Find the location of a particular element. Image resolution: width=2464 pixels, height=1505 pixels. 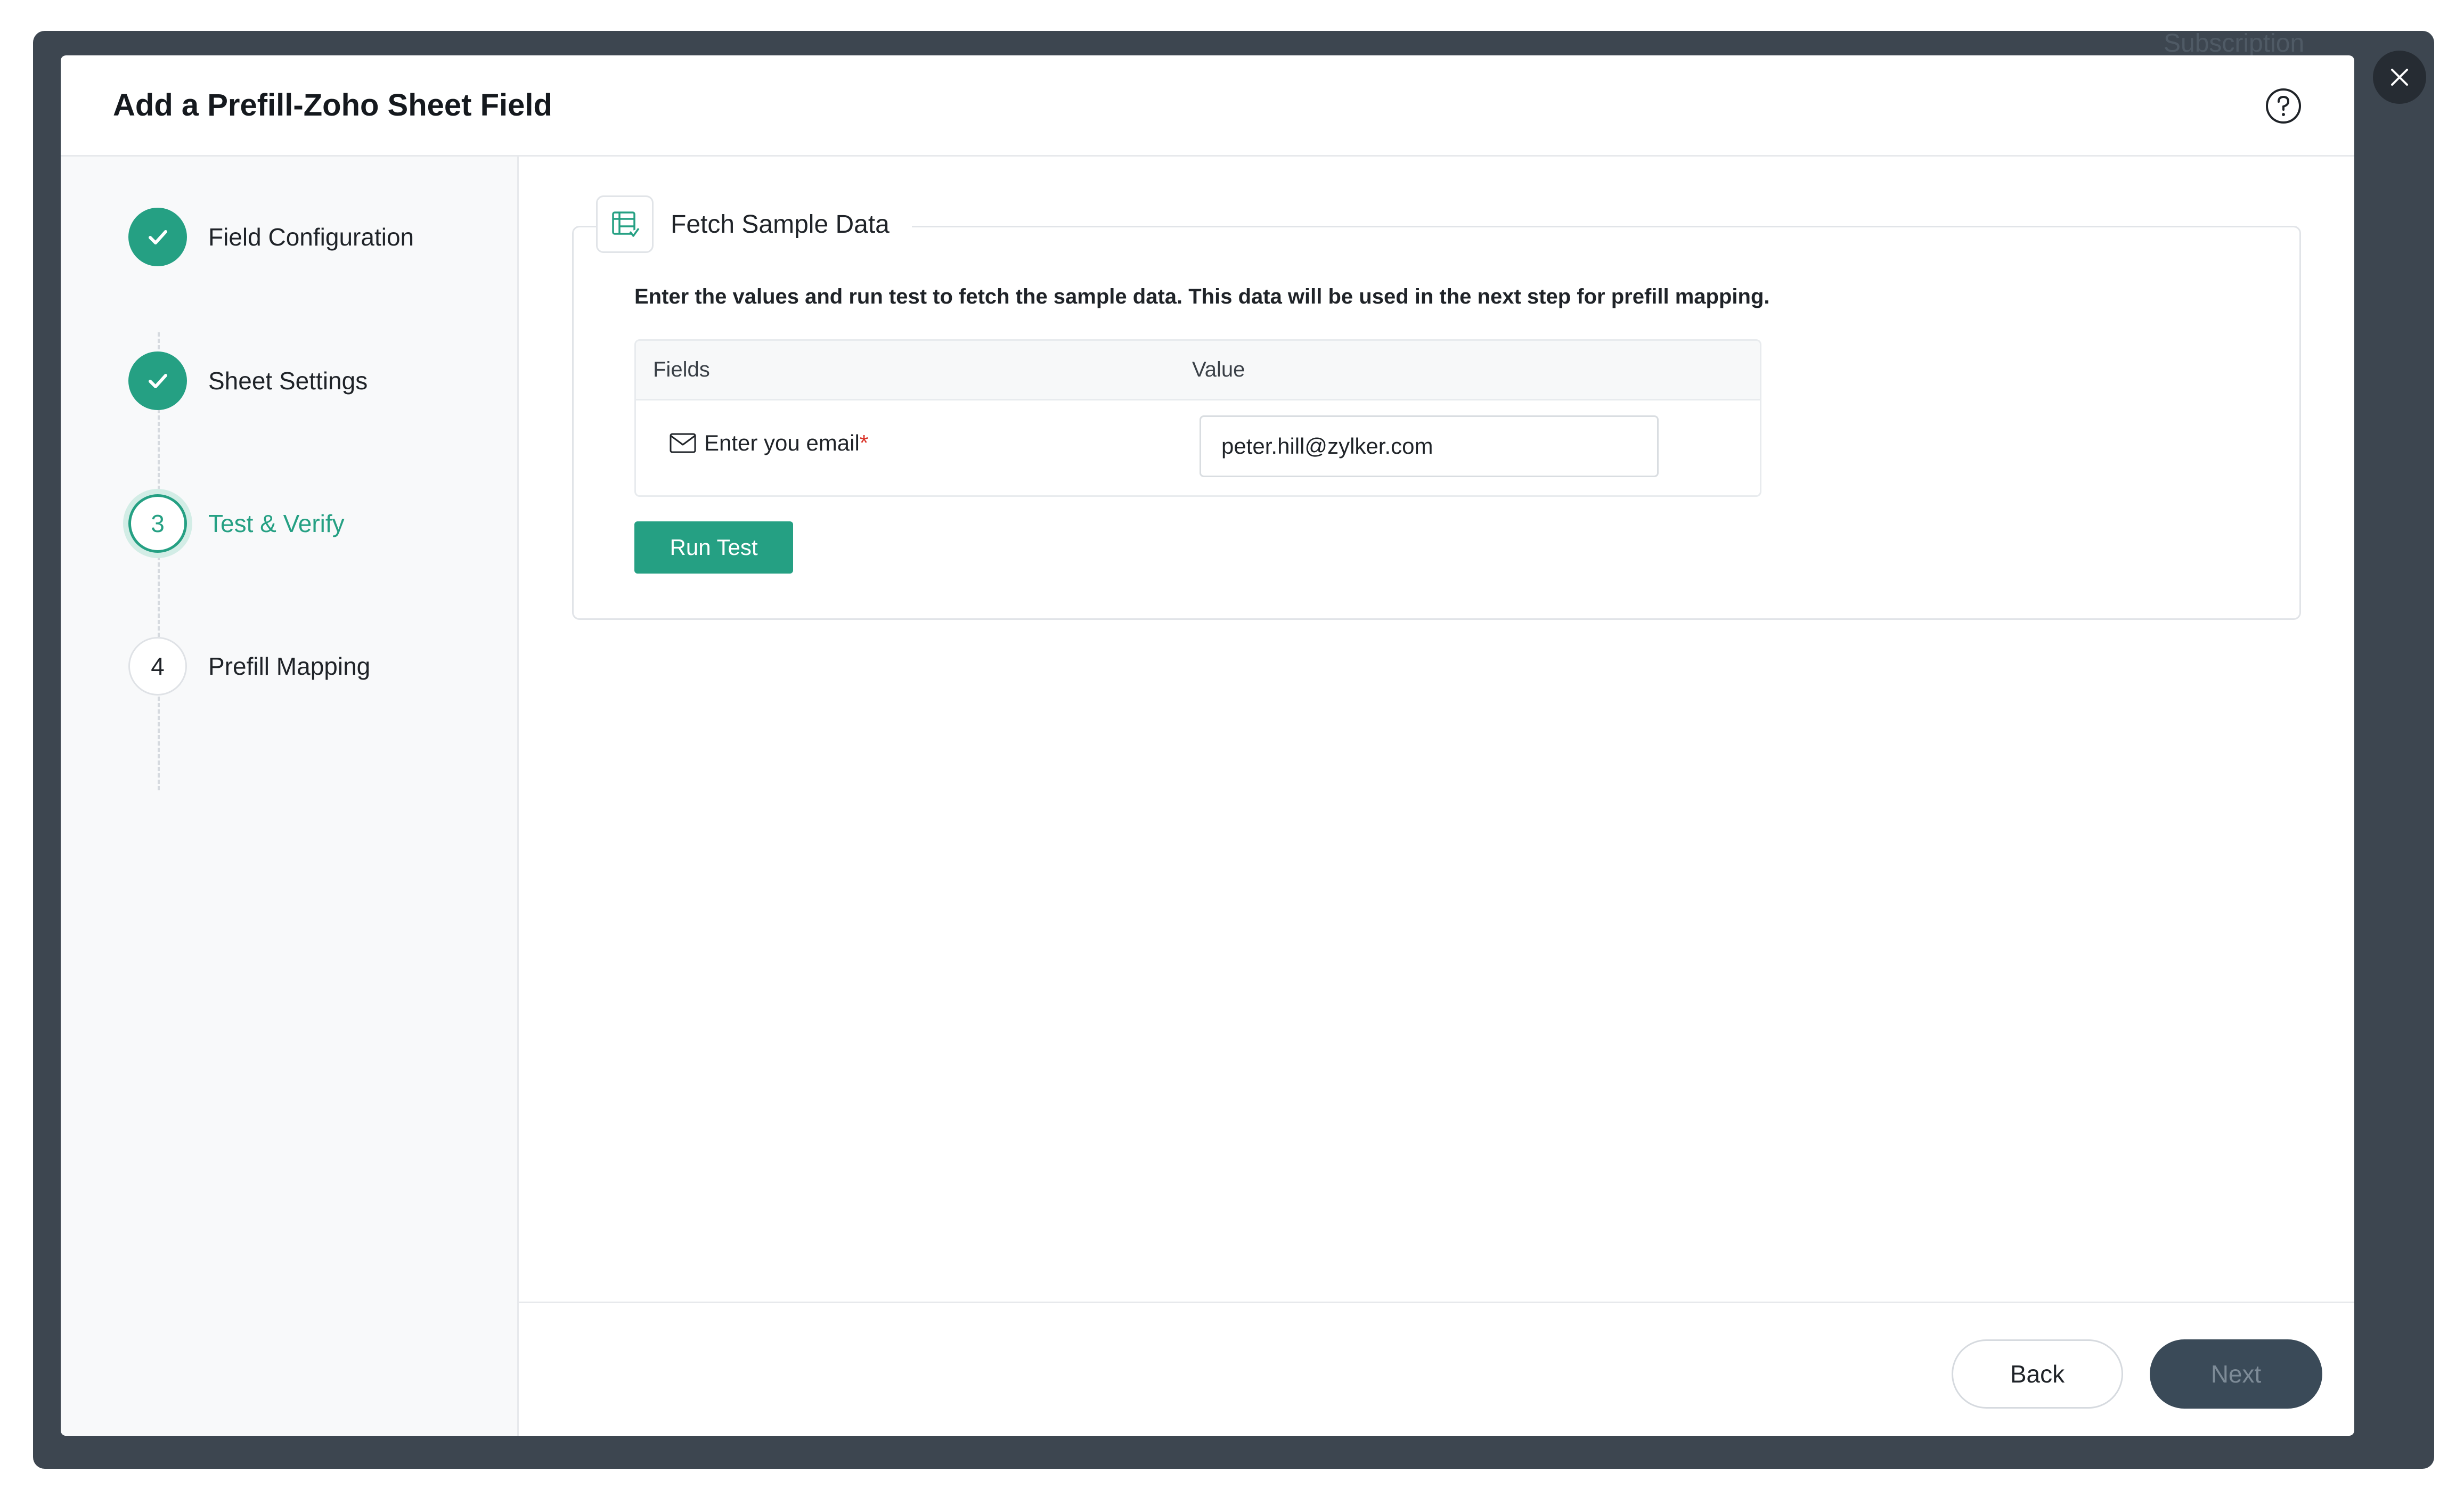

table-header: Fields Value is located at coordinates (1198, 370).